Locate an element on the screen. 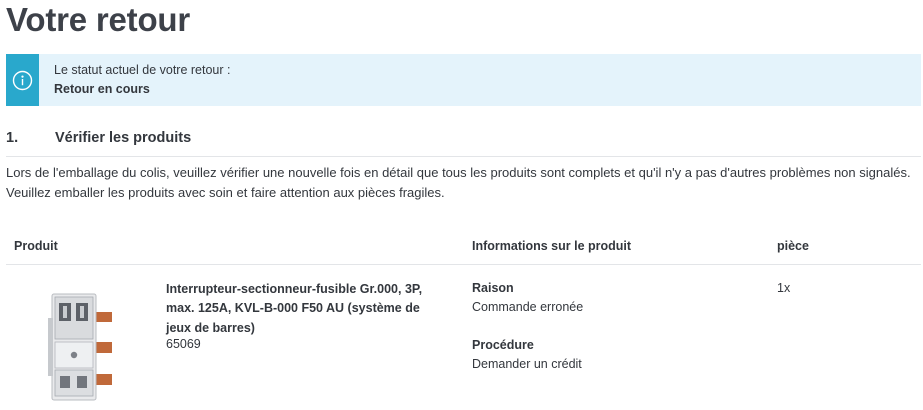 The width and height of the screenshot is (923, 410). table-divider is located at coordinates (463, 264).